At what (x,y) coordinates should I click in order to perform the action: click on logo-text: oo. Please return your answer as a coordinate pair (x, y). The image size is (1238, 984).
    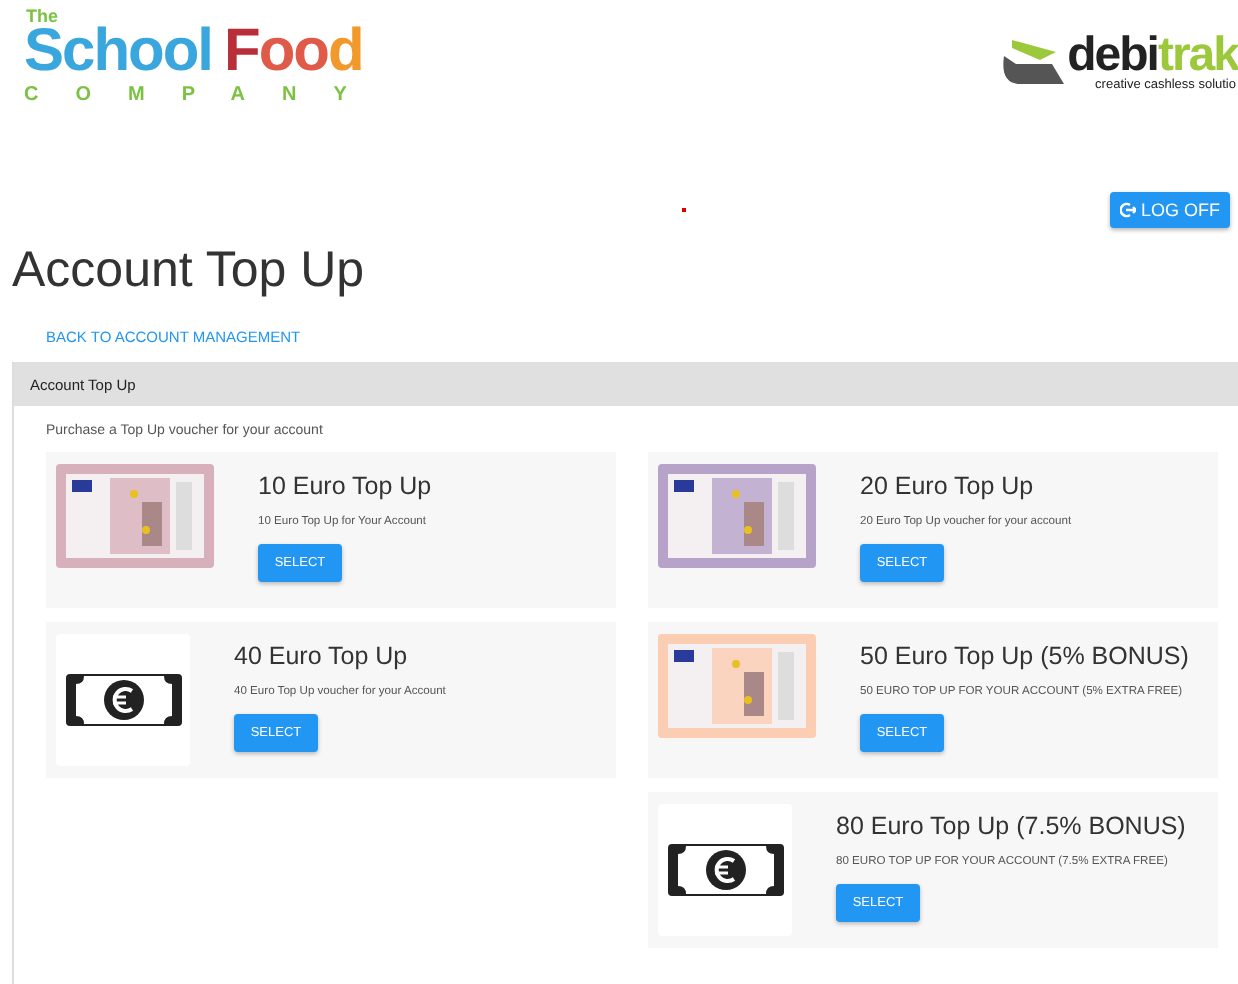
    Looking at the image, I should click on (293, 52).